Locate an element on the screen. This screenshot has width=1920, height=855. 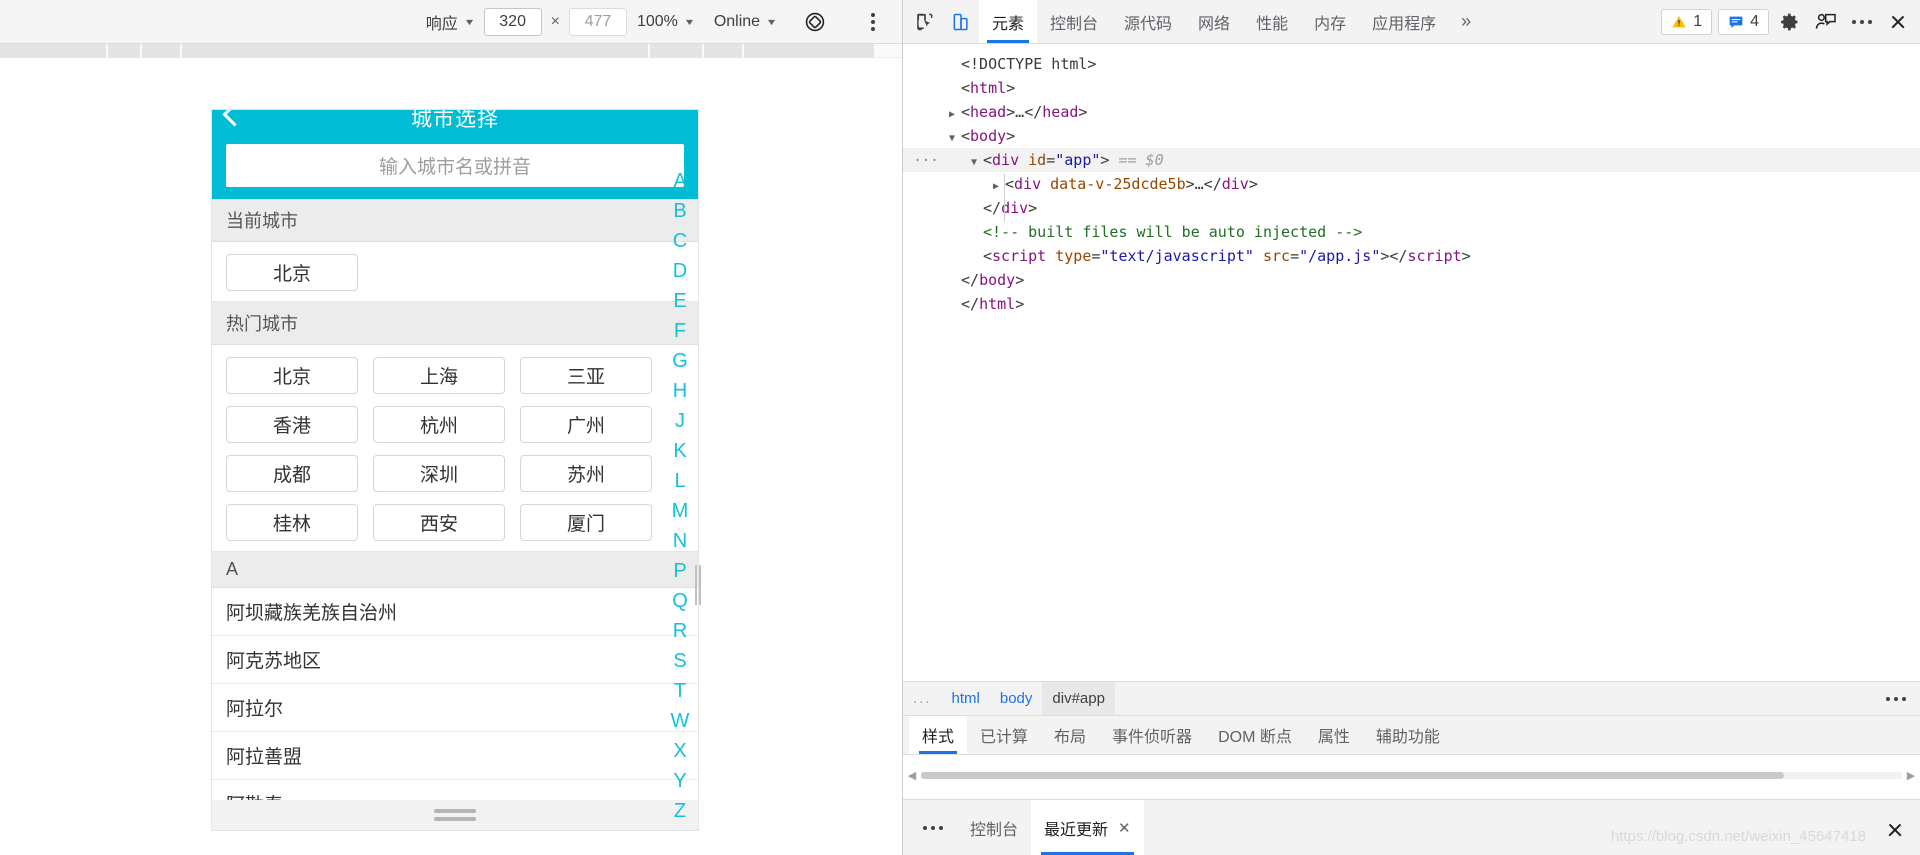
panel-tab-3: 网络 is located at coordinates (1214, 21).